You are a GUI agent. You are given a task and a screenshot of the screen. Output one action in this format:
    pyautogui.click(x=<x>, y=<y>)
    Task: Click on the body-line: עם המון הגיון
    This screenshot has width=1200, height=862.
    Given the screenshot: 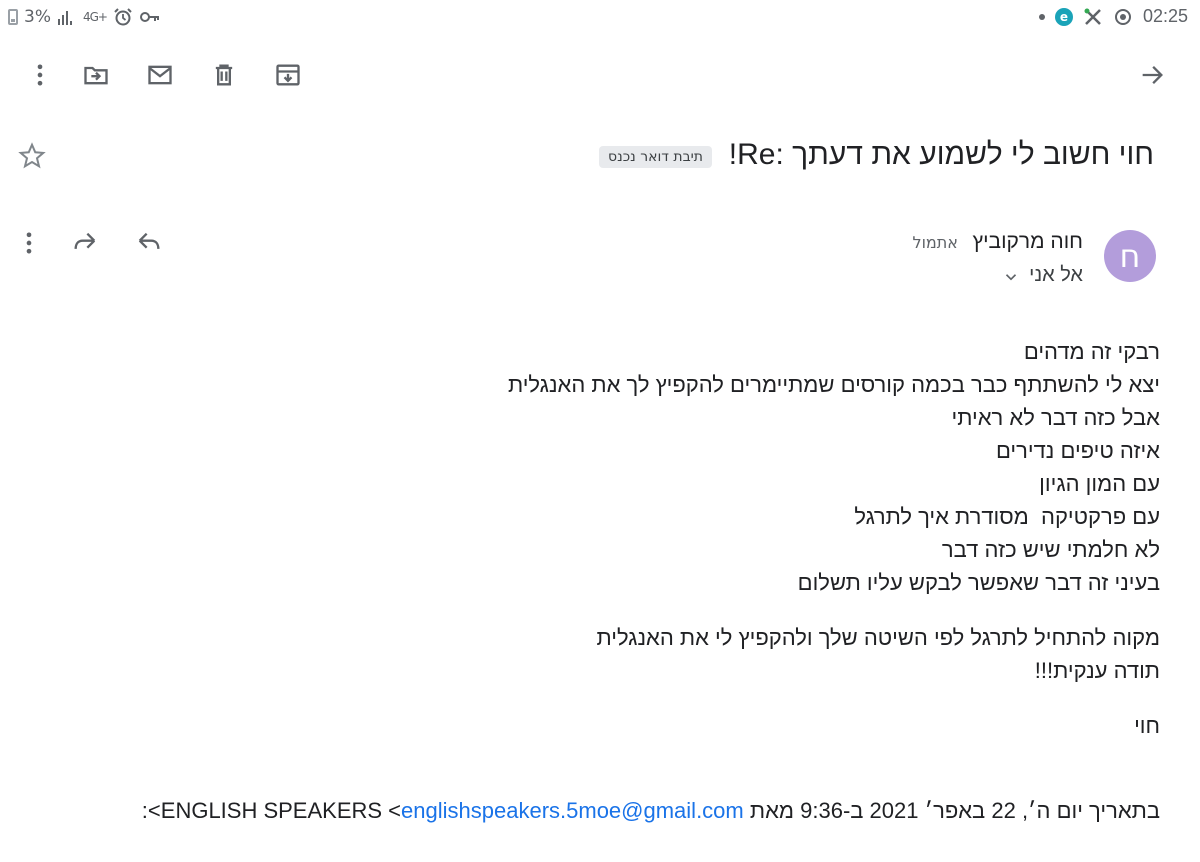 What is the action you would take?
    pyautogui.click(x=1099, y=483)
    